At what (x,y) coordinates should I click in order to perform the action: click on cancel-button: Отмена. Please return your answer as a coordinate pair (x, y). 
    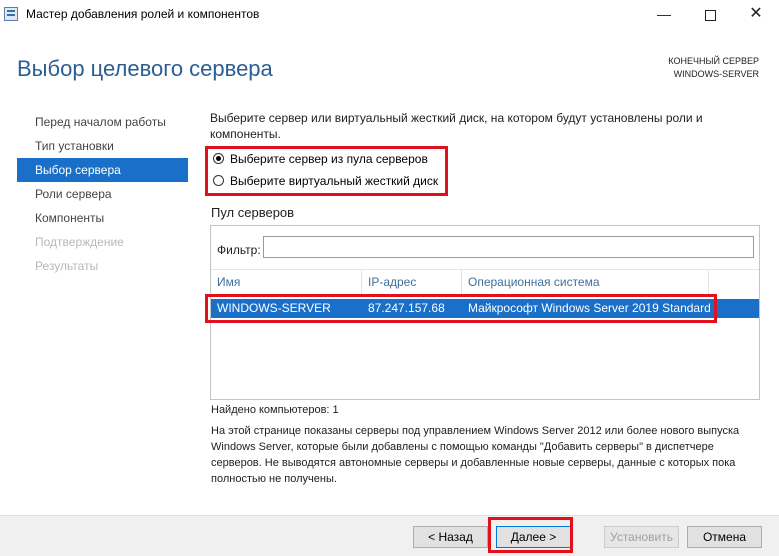
    Looking at the image, I should click on (724, 537).